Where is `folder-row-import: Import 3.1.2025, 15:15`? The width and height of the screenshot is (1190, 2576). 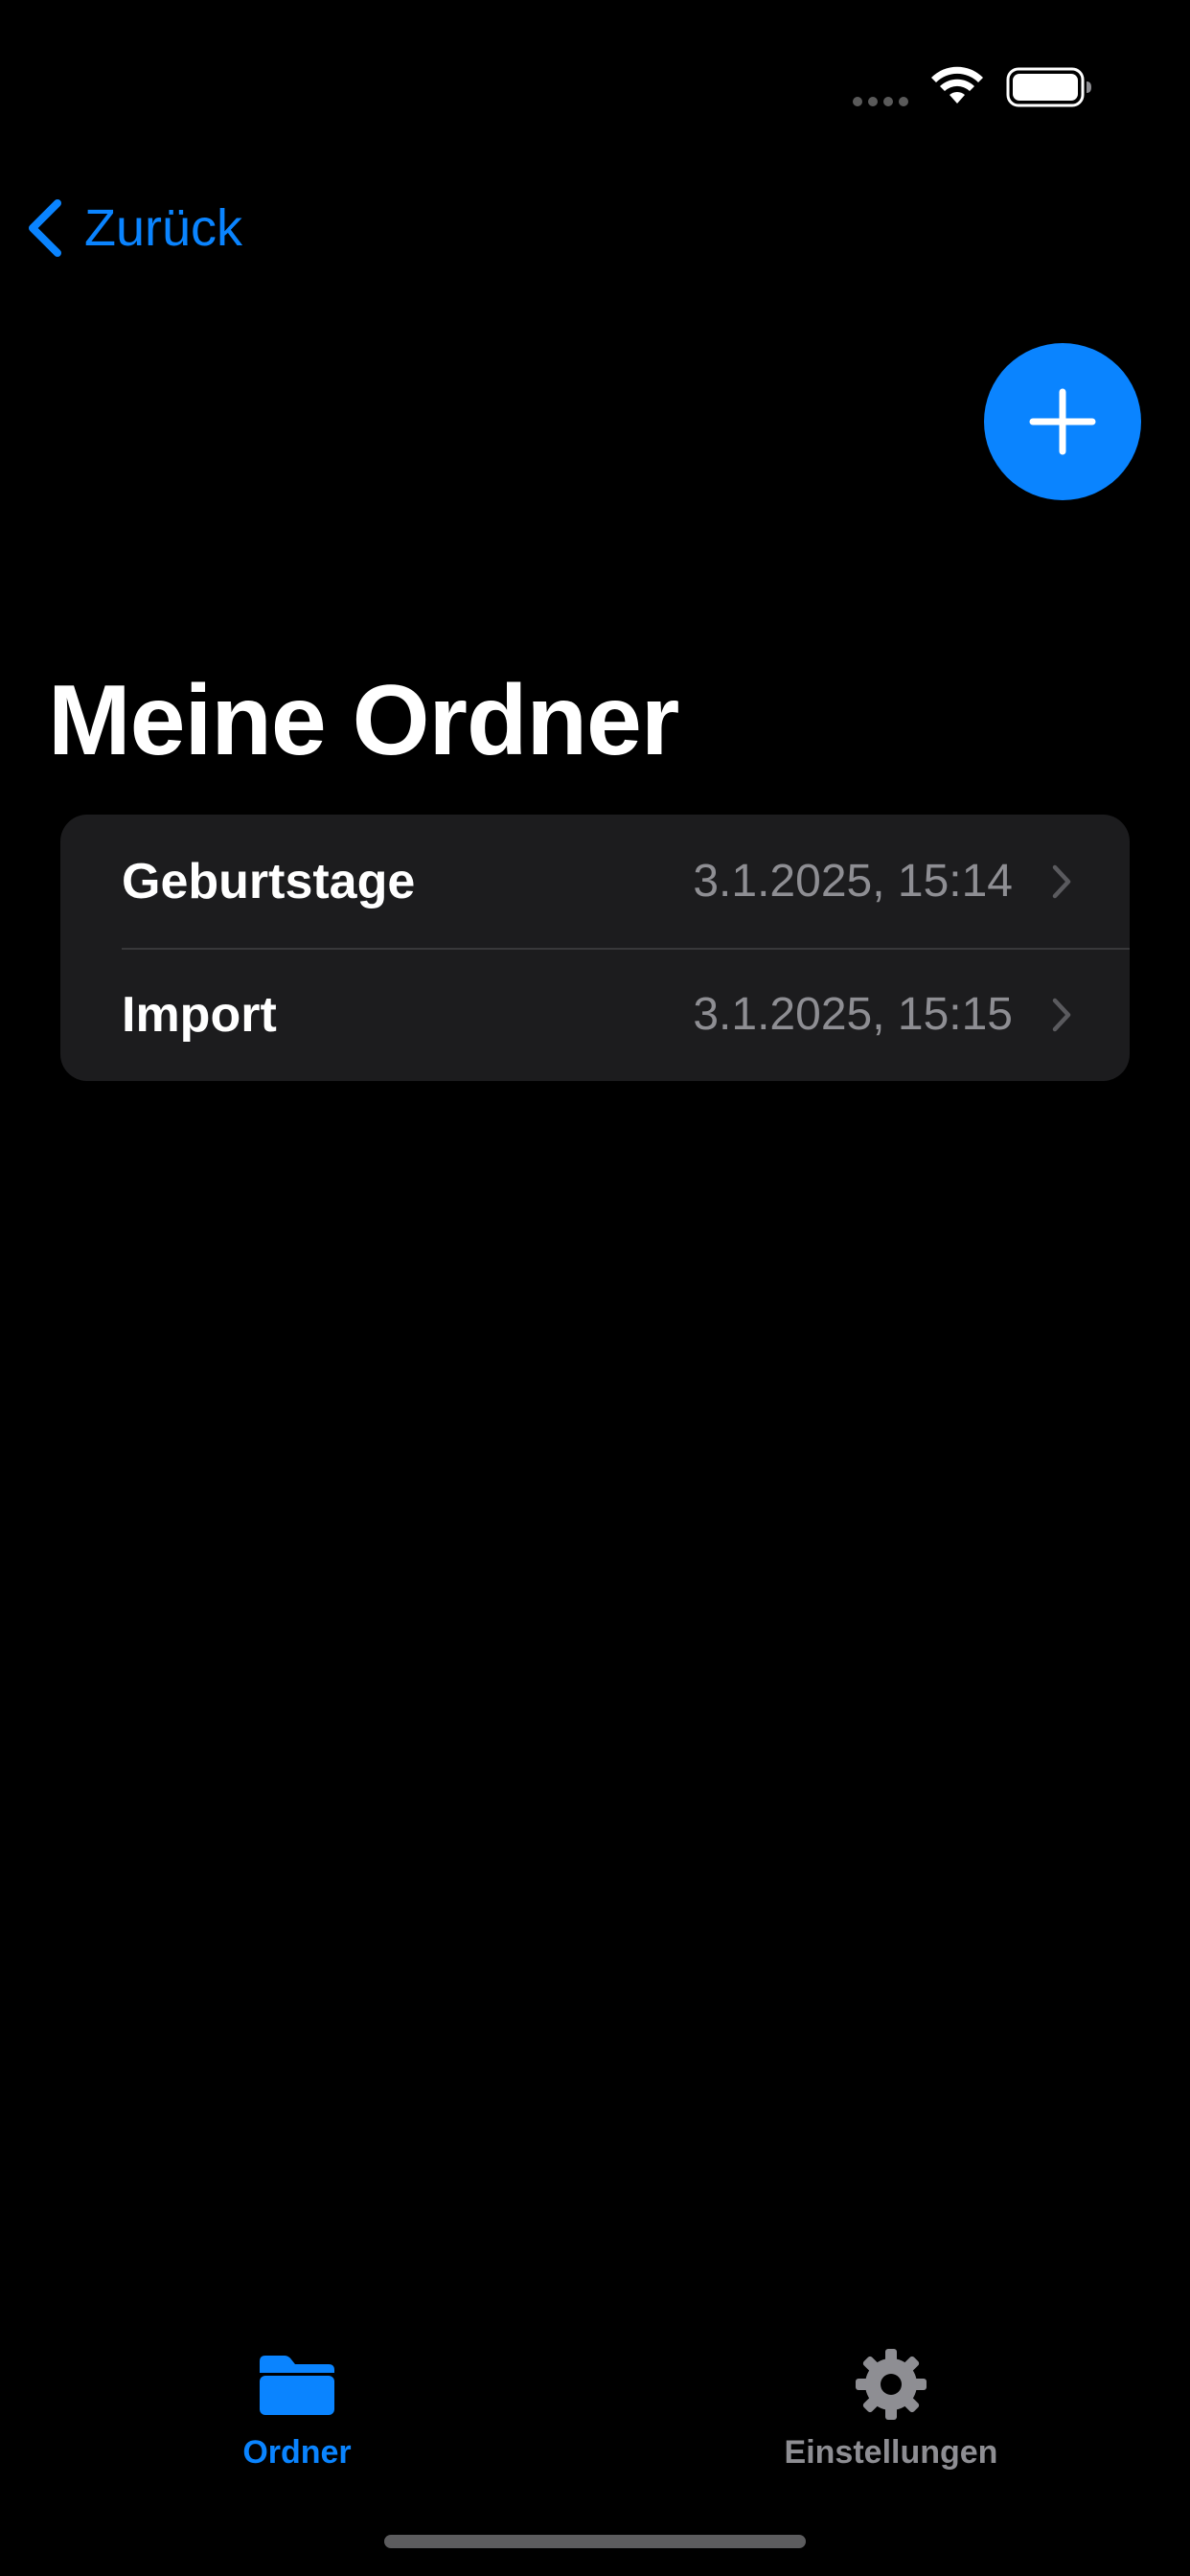
folder-row-import: Import 3.1.2025, 15:15 is located at coordinates (595, 1015).